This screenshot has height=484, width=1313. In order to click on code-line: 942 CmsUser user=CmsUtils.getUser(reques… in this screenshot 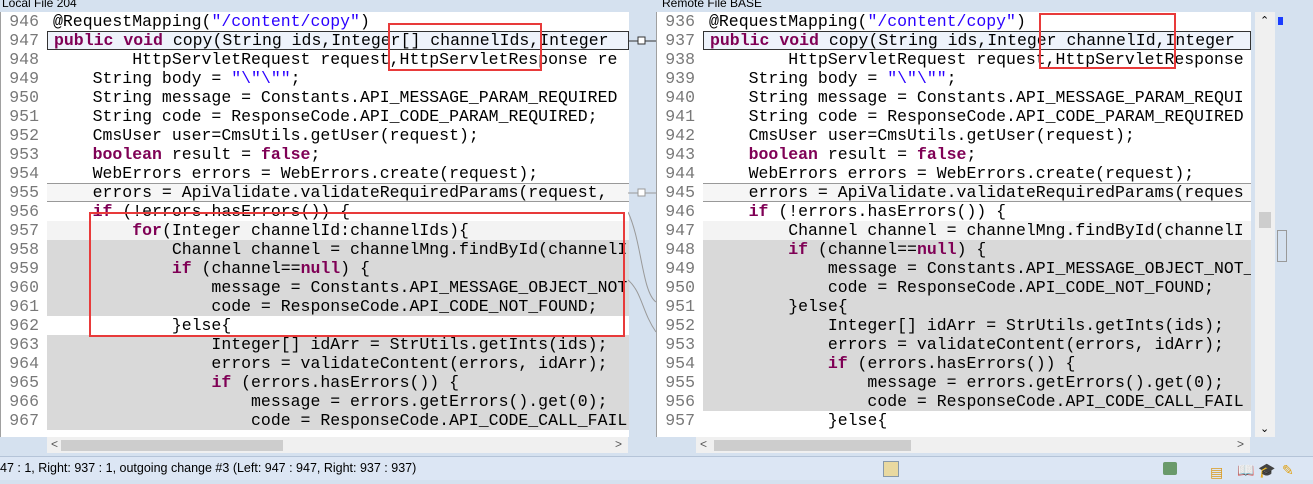, I will do `click(954, 135)`.